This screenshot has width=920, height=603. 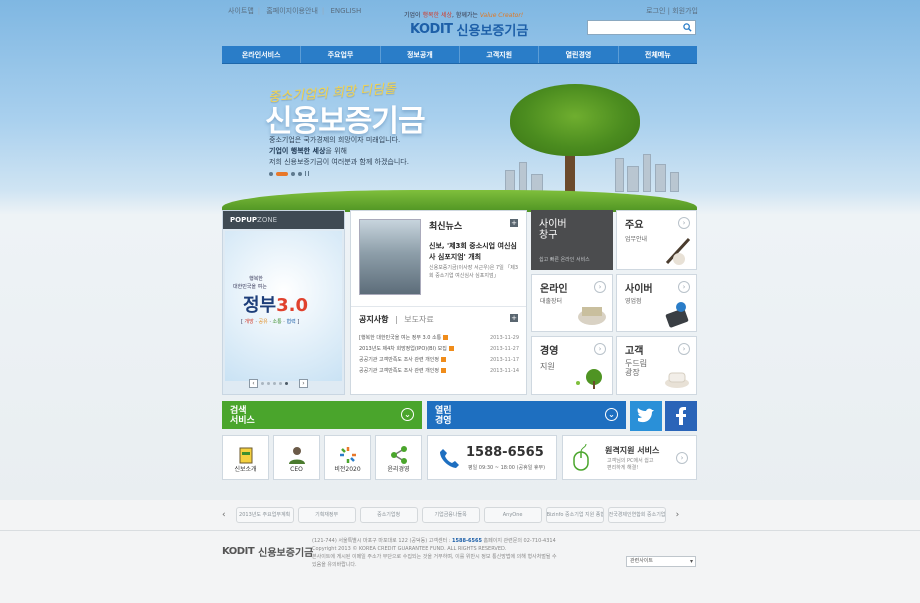 I want to click on vision-button: 비전2020, so click(x=347, y=457).